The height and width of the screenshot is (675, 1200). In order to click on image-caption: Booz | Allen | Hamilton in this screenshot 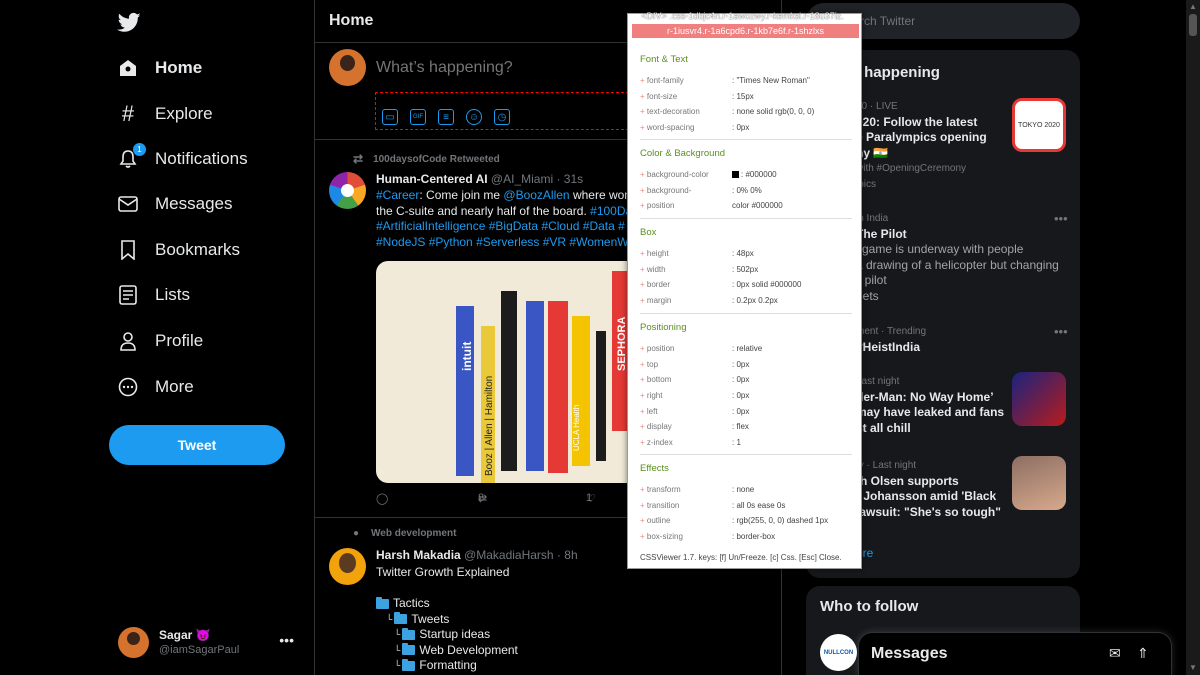, I will do `click(489, 425)`.